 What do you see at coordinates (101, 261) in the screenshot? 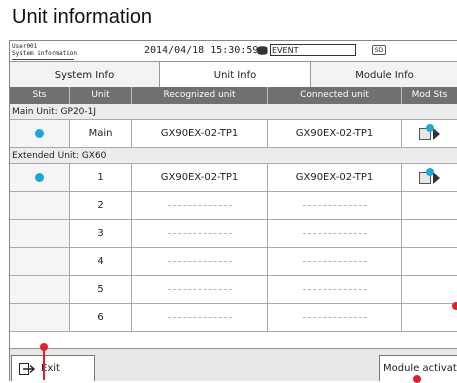
I see `unit-cell: 4` at bounding box center [101, 261].